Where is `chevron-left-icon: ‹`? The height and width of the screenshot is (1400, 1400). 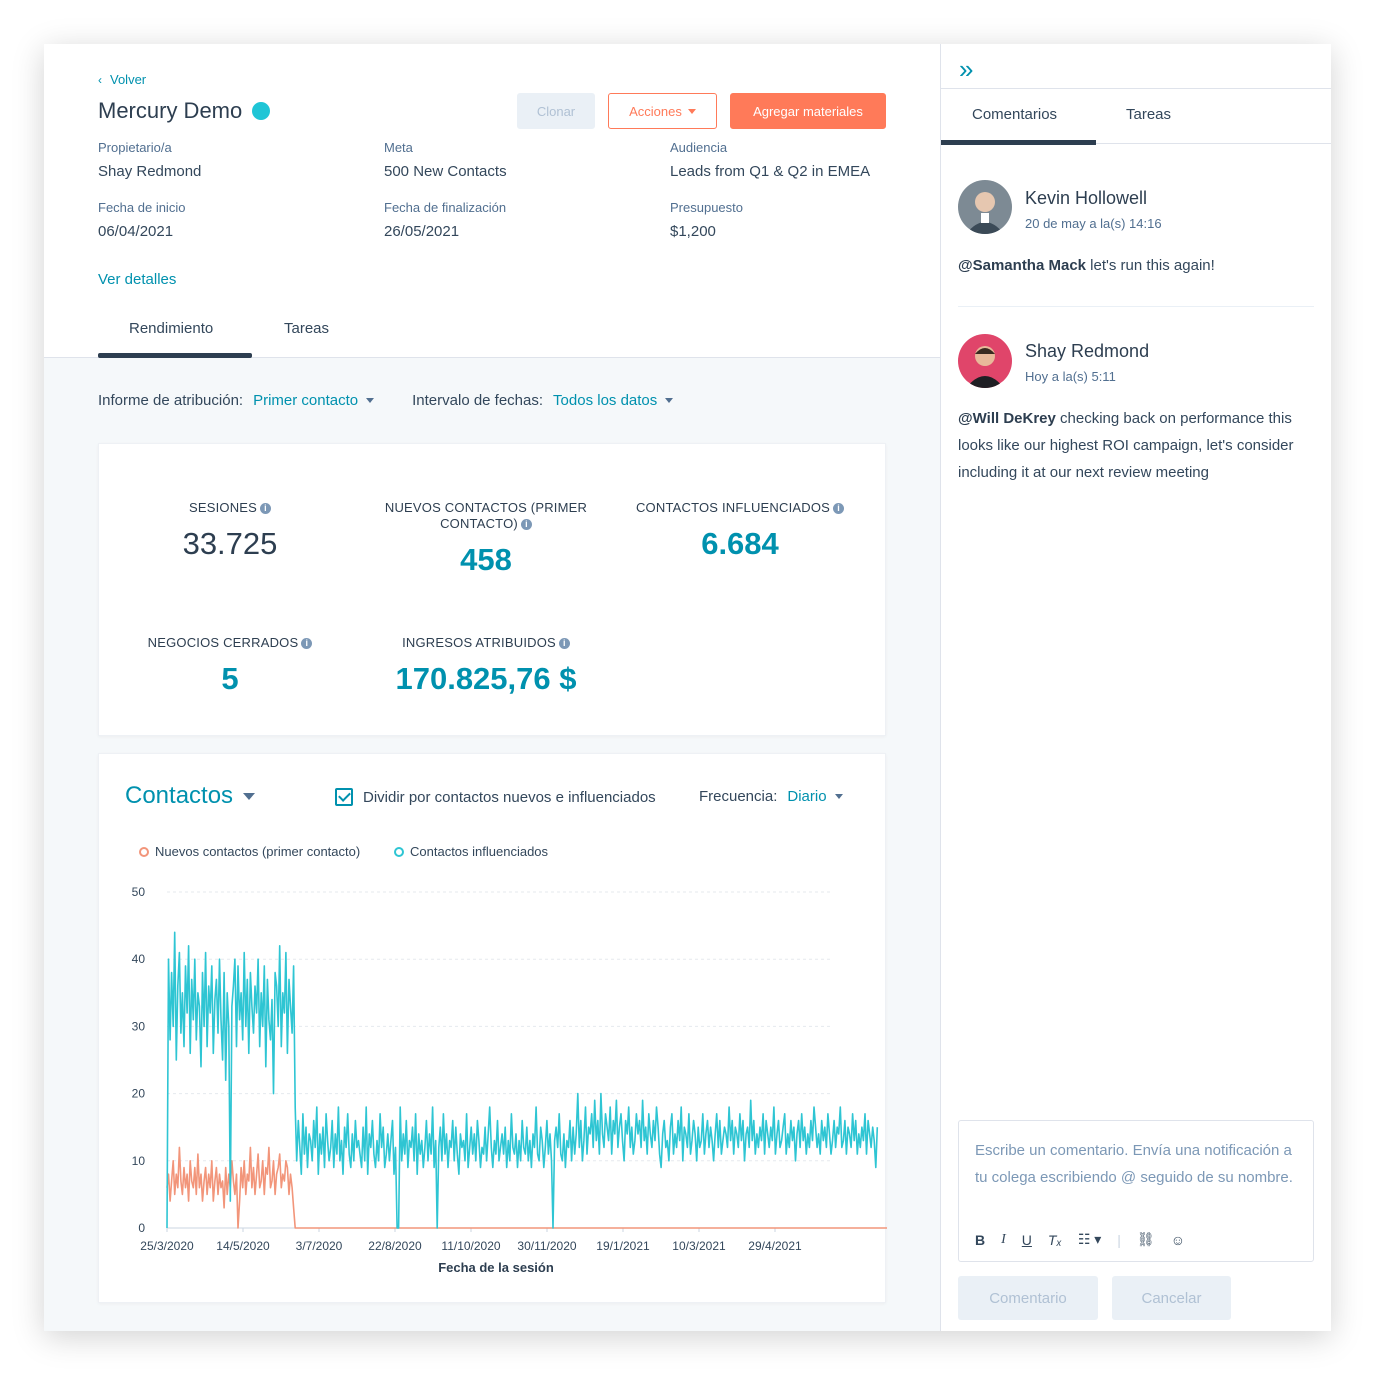 chevron-left-icon: ‹ is located at coordinates (100, 79).